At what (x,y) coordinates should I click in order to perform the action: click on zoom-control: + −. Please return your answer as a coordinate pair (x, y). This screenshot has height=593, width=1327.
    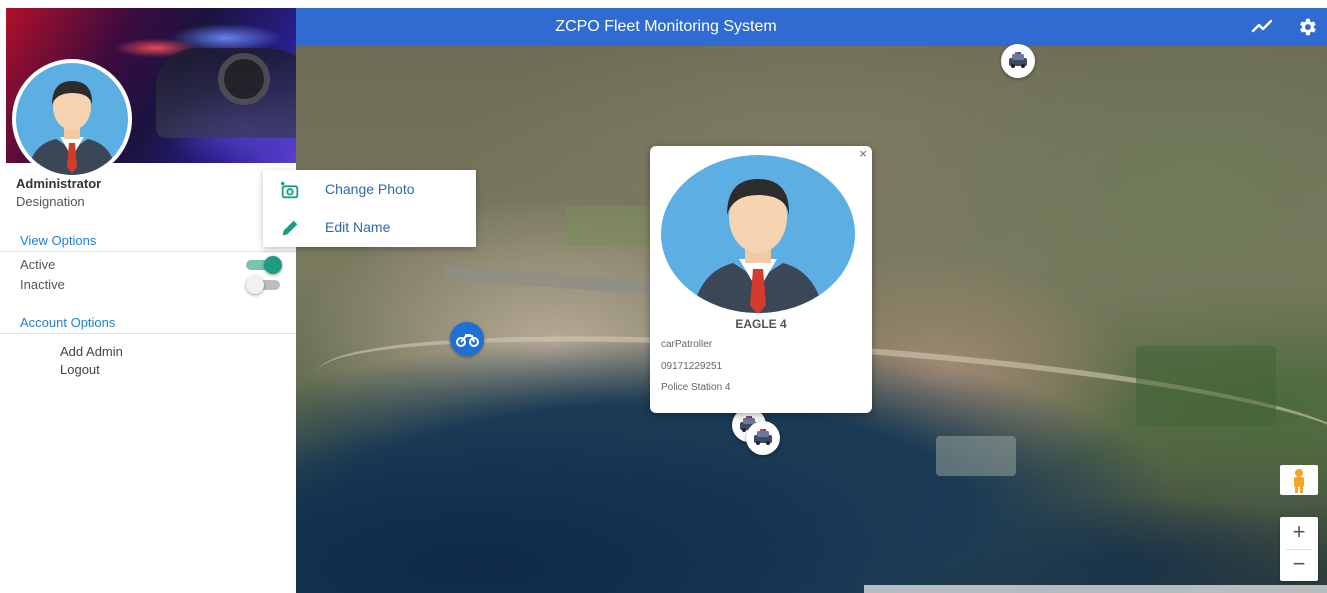
    Looking at the image, I should click on (1299, 549).